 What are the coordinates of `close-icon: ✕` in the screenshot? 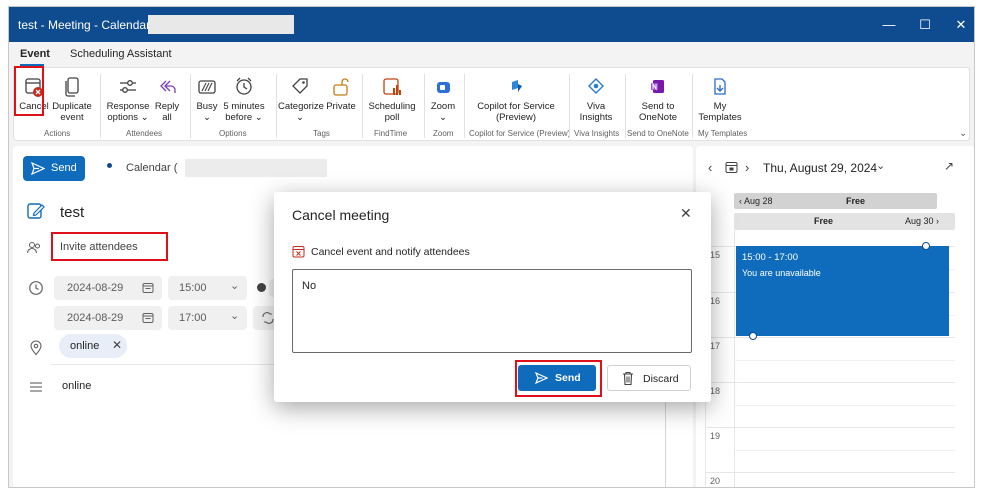 It's located at (961, 25).